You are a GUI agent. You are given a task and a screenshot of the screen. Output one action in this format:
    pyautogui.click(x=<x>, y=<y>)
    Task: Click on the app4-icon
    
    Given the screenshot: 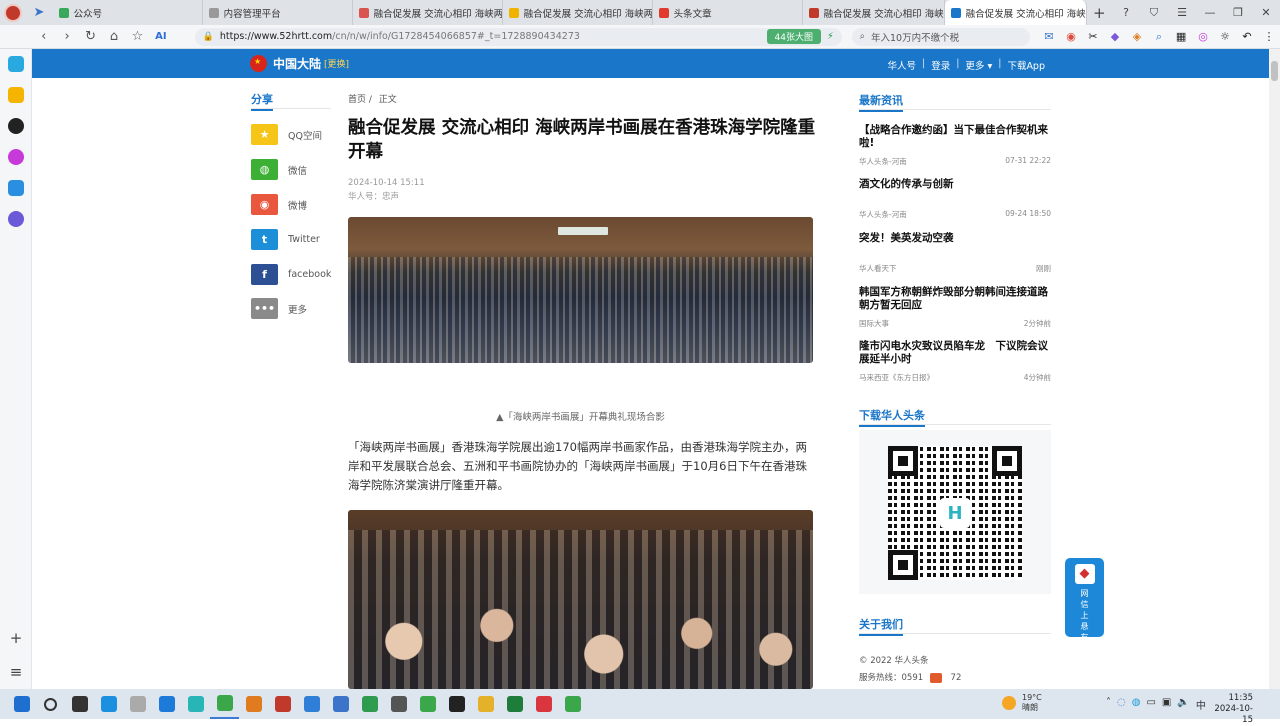 What is the action you would take?
    pyautogui.click(x=340, y=704)
    